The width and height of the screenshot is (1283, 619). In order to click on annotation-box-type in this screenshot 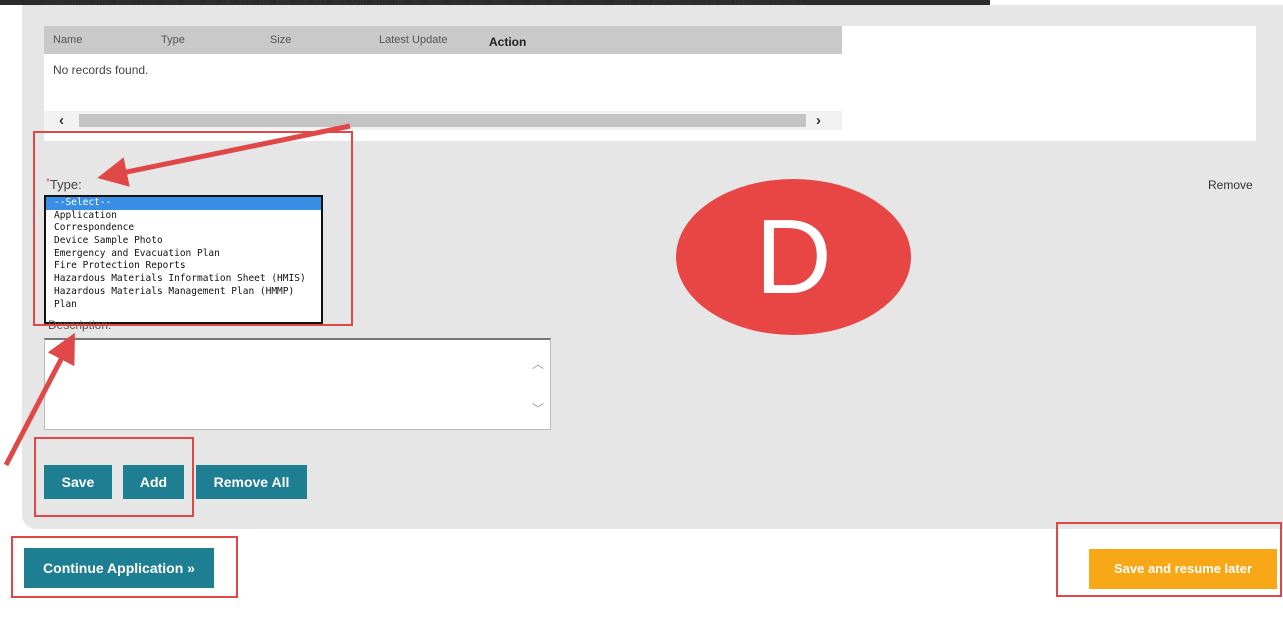, I will do `click(193, 228)`.